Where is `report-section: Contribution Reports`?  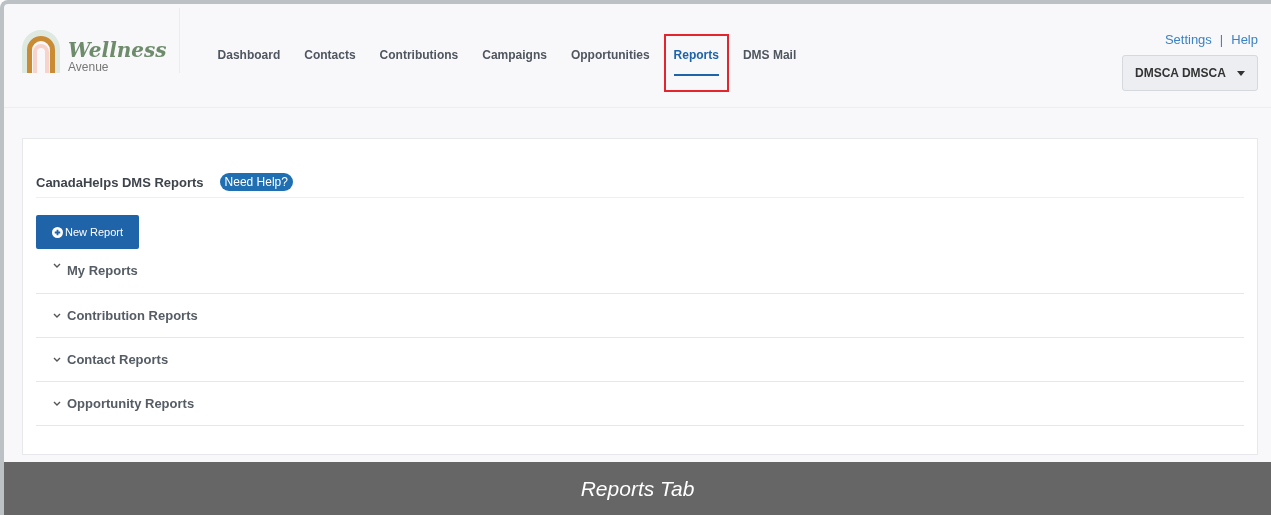
report-section: Contribution Reports is located at coordinates (640, 316).